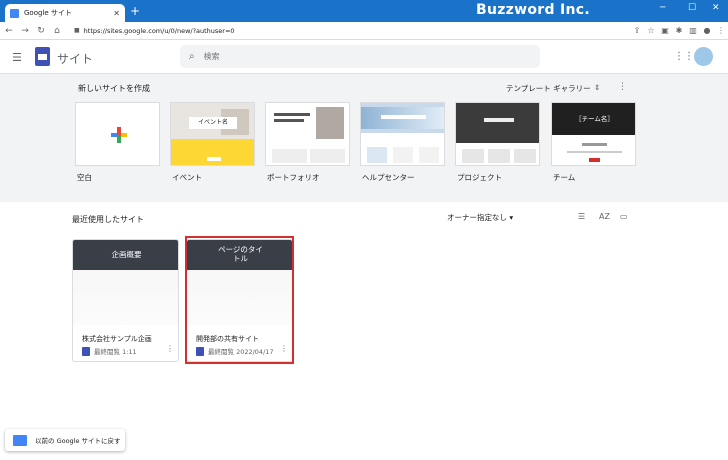  I want to click on dropdown-arrow-icon: ▾, so click(511, 217).